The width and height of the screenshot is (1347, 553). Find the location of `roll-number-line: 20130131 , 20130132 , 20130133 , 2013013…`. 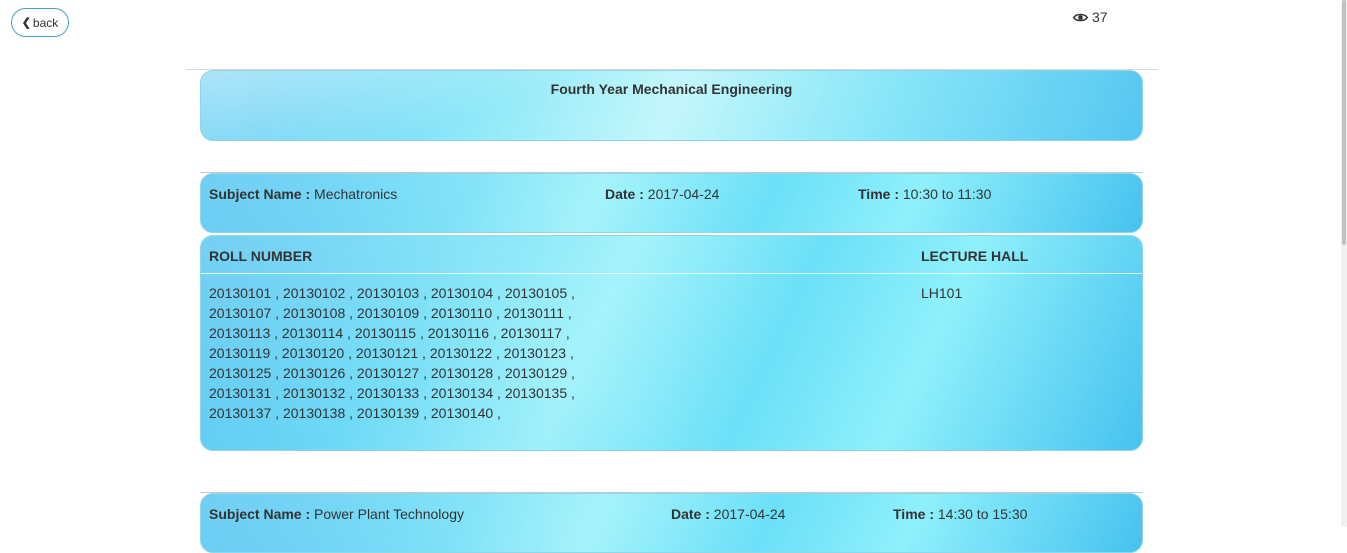

roll-number-line: 20130131 , 20130132 , 20130133 , 2013013… is located at coordinates (392, 393).